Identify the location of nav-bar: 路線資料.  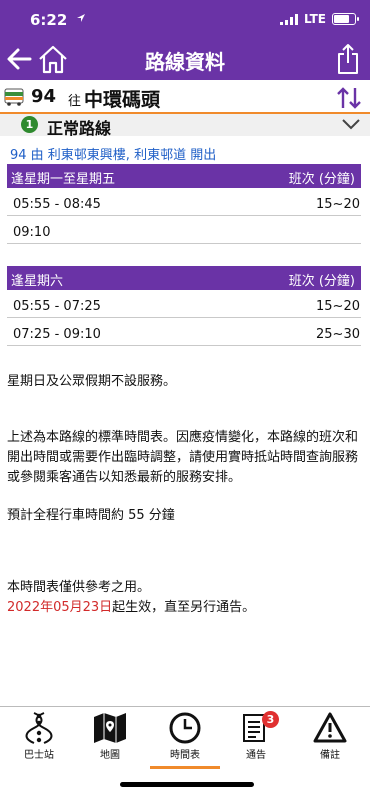
(185, 59).